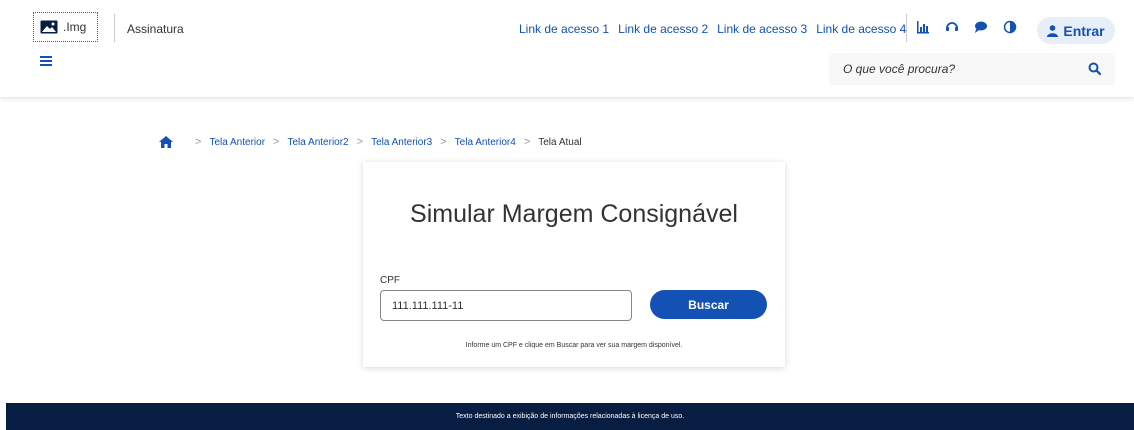 The image size is (1134, 430). Describe the element at coordinates (317, 142) in the screenshot. I see `breadcrumb-item-2: Tela Anterior2` at that location.